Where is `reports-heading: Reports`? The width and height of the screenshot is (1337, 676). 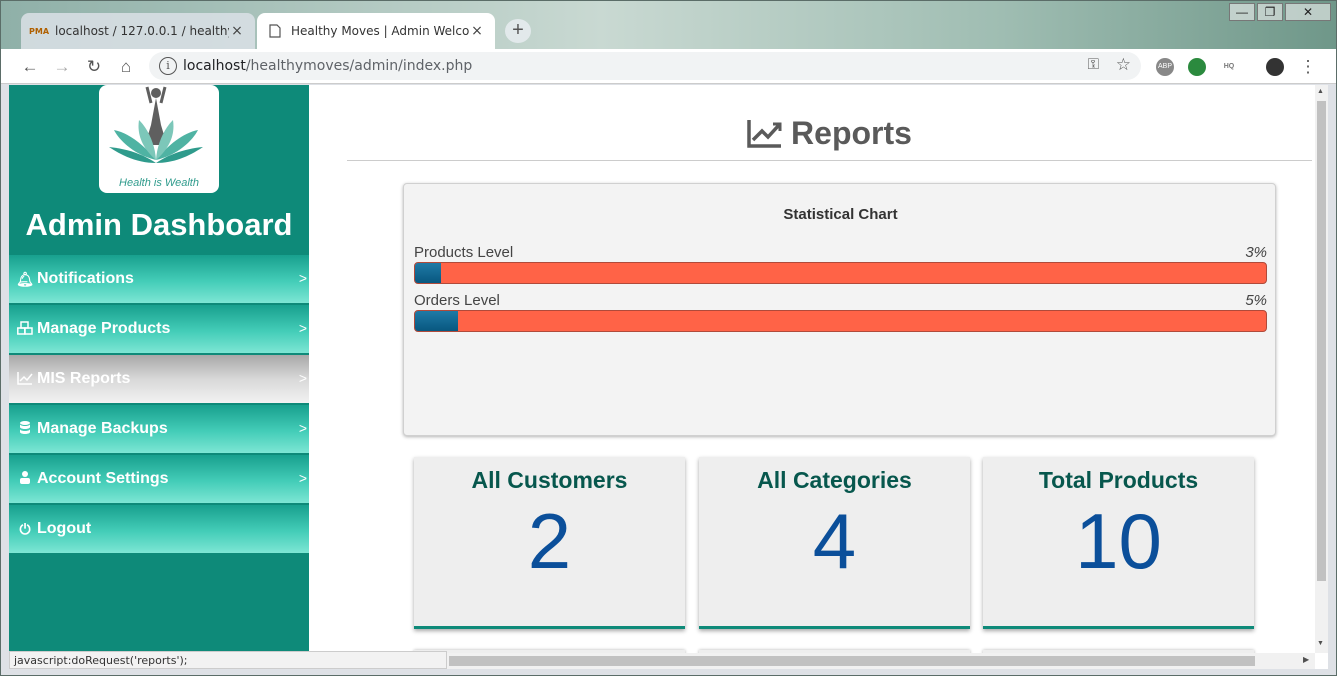
reports-heading: Reports is located at coordinates (829, 133).